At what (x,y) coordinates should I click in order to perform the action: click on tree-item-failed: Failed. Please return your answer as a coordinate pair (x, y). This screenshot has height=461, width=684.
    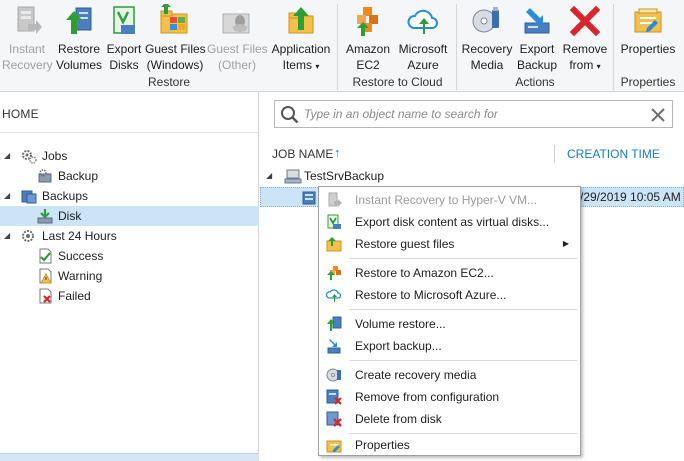
    Looking at the image, I should click on (129, 296).